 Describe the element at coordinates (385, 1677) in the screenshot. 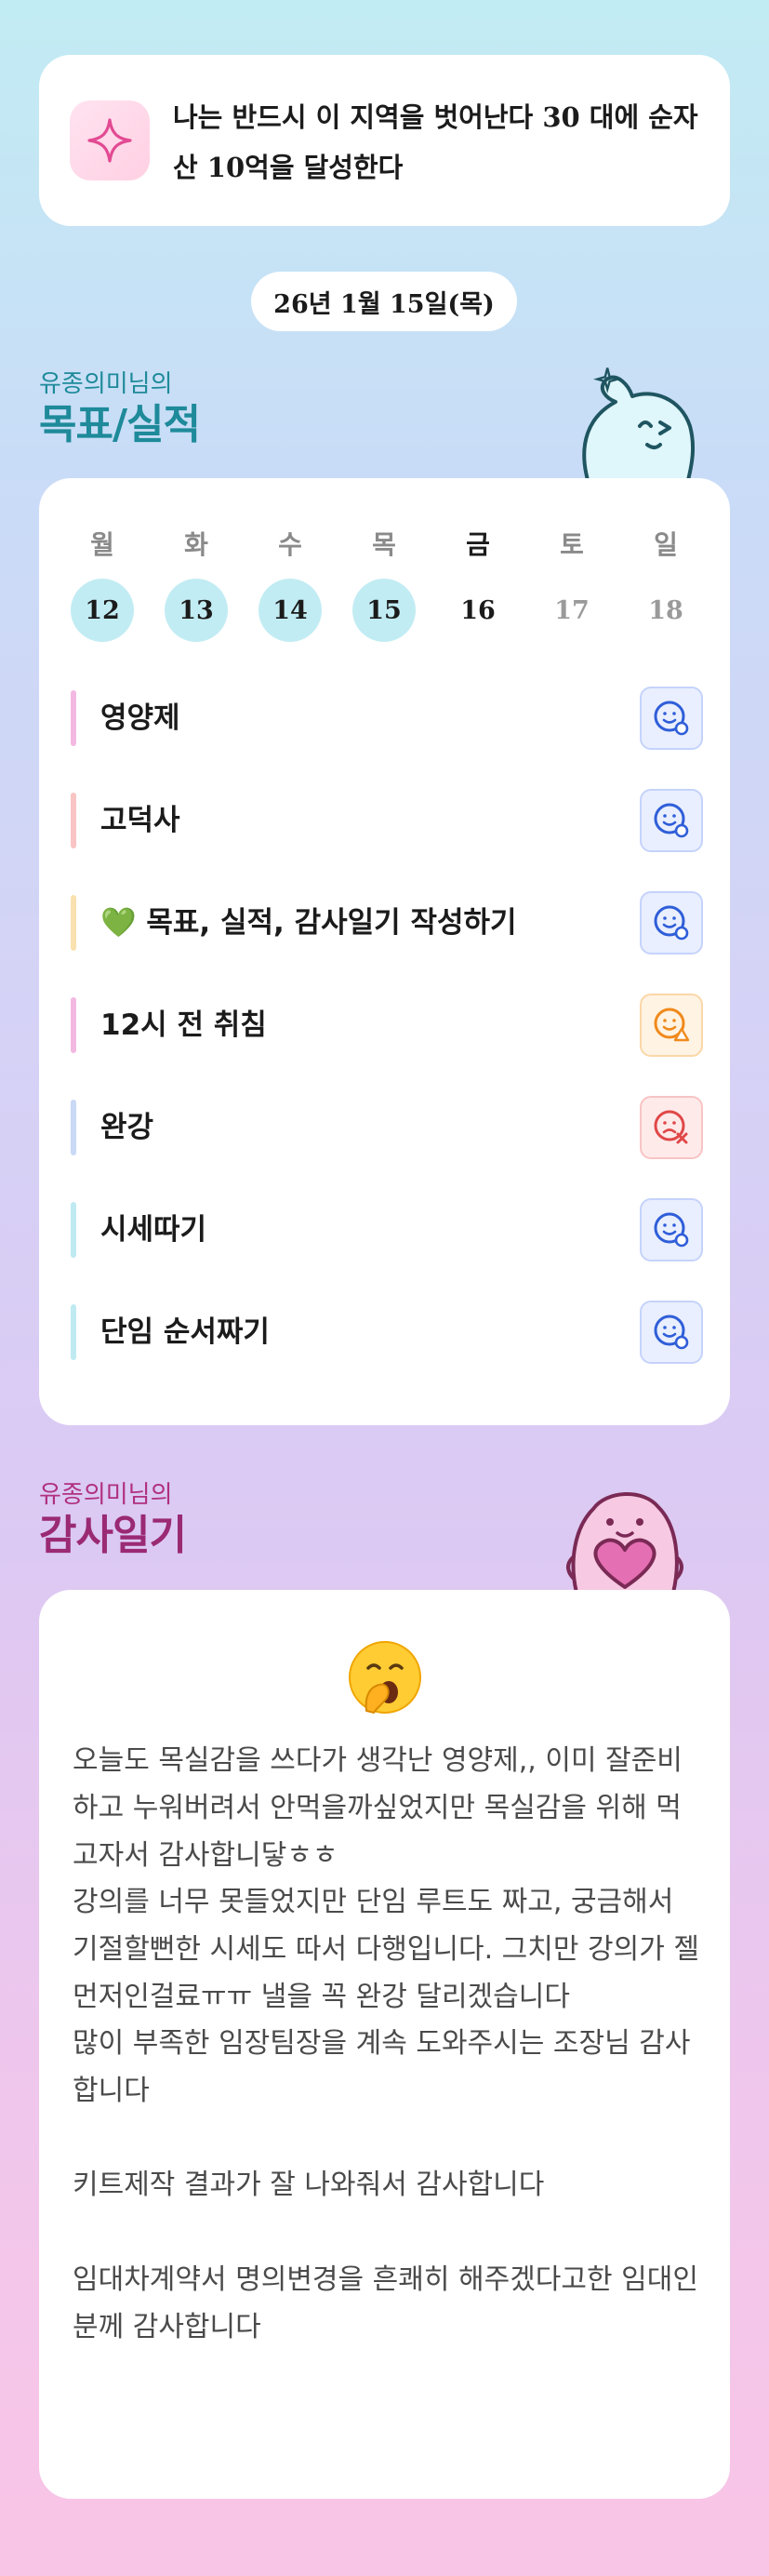

I see `yawning-face-icon` at that location.